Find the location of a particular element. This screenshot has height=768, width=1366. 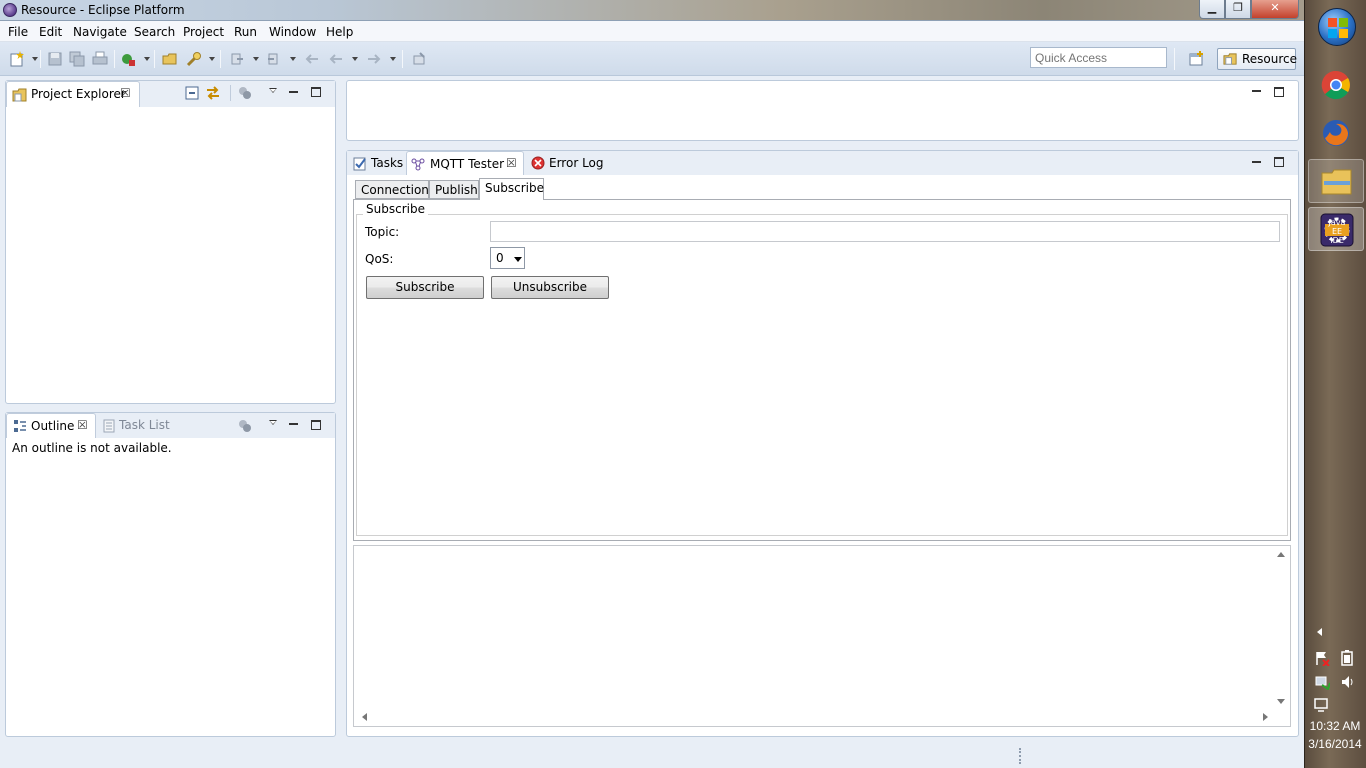

scroll-up-icon is located at coordinates (1281, 554).